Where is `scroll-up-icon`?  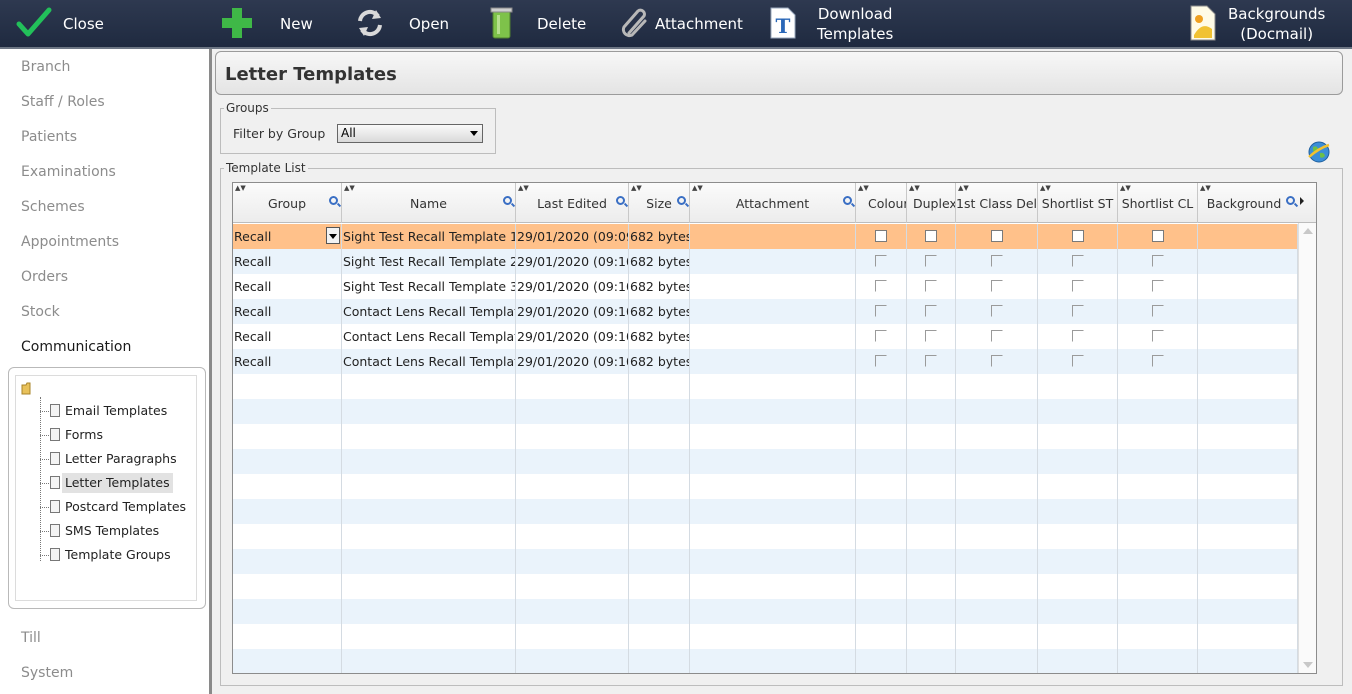 scroll-up-icon is located at coordinates (1308, 231).